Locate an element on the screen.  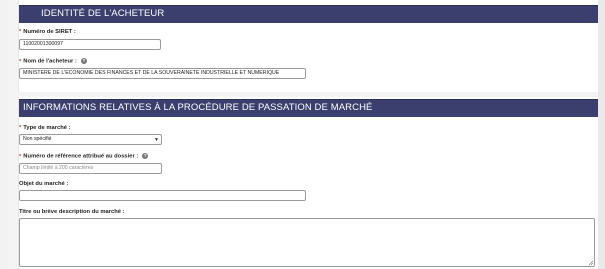
siret-label-text: Numéro de SIRET : is located at coordinates (49, 32).